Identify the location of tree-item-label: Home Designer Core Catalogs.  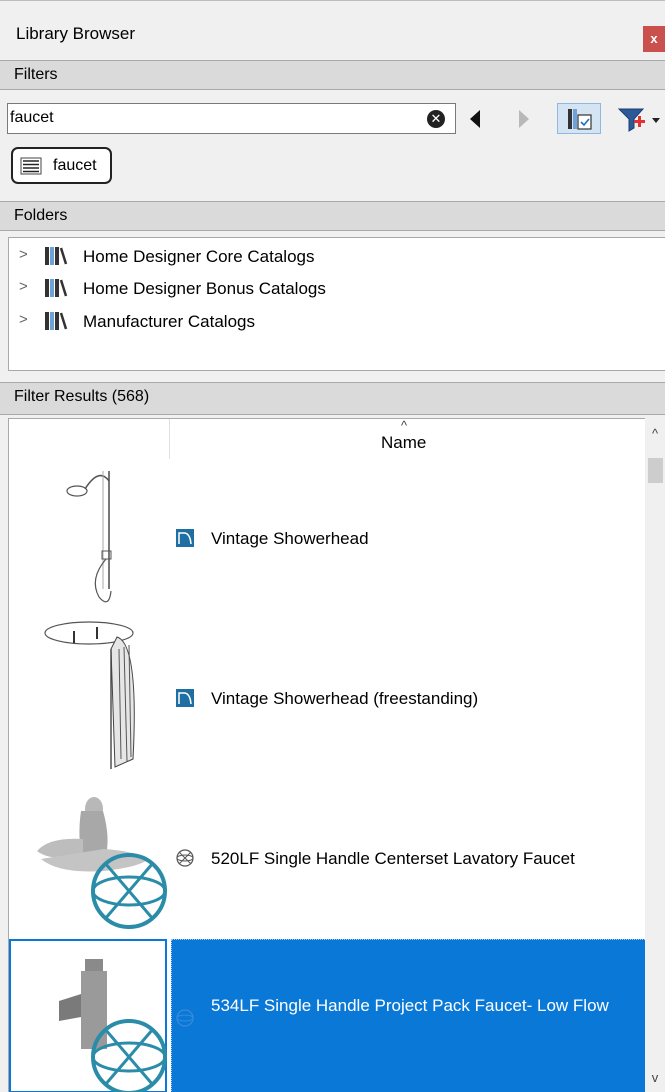
(199, 256).